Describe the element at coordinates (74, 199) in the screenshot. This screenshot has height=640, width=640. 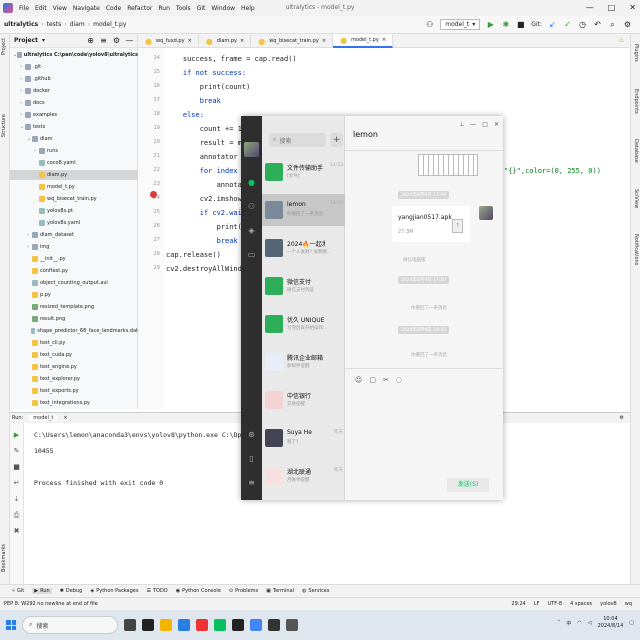
I see `tree-file: wq_bisecat_train.py` at that location.